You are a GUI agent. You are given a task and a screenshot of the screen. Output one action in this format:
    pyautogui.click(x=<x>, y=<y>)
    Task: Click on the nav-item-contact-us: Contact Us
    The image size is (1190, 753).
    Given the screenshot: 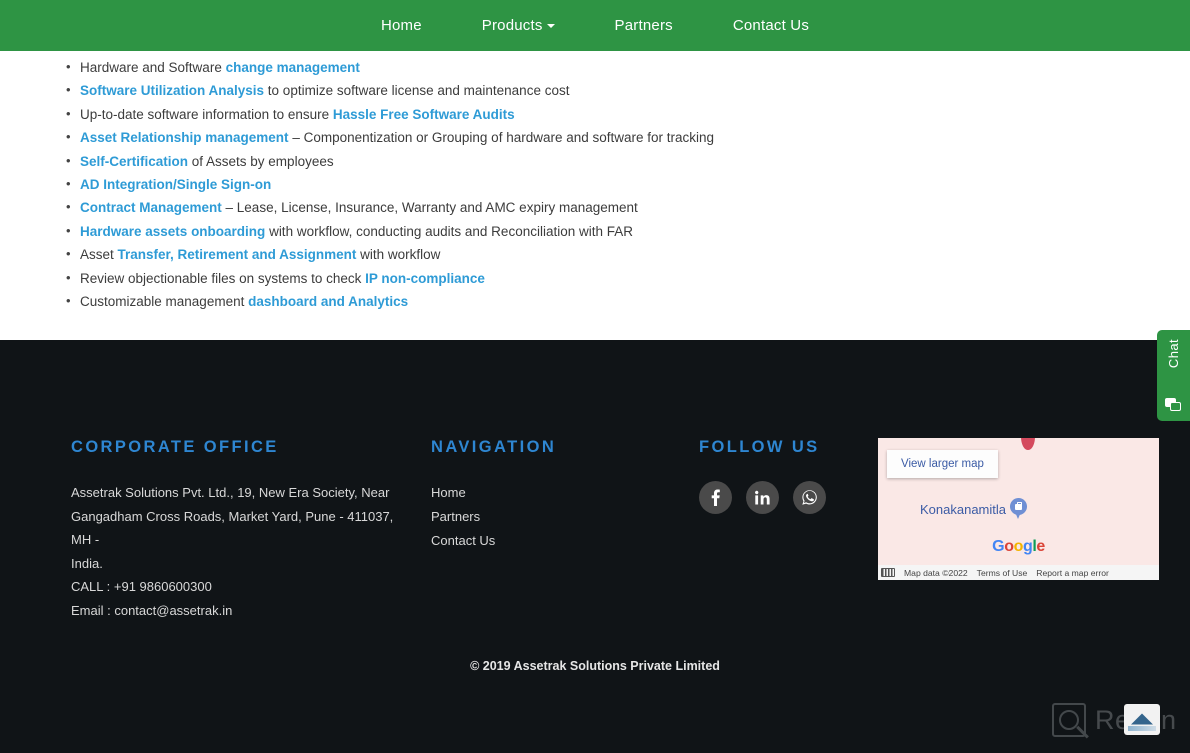 What is the action you would take?
    pyautogui.click(x=771, y=25)
    